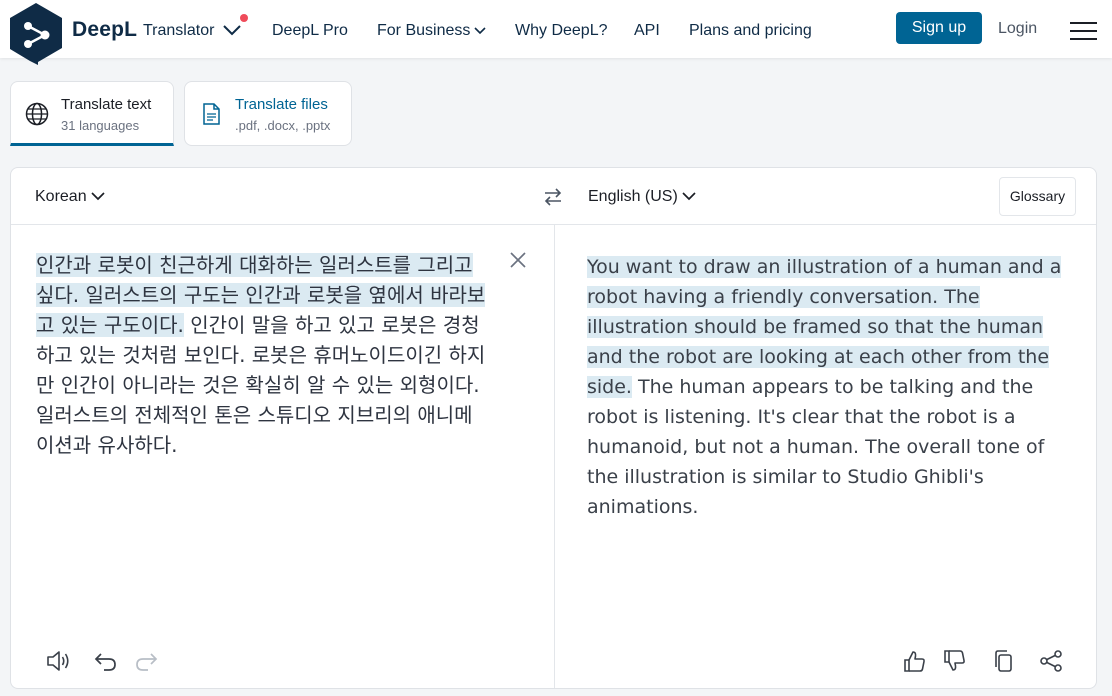  Describe the element at coordinates (268, 113) in the screenshot. I see `tab-translate-files: Translate files .pdf, .docx, .pptx` at that location.